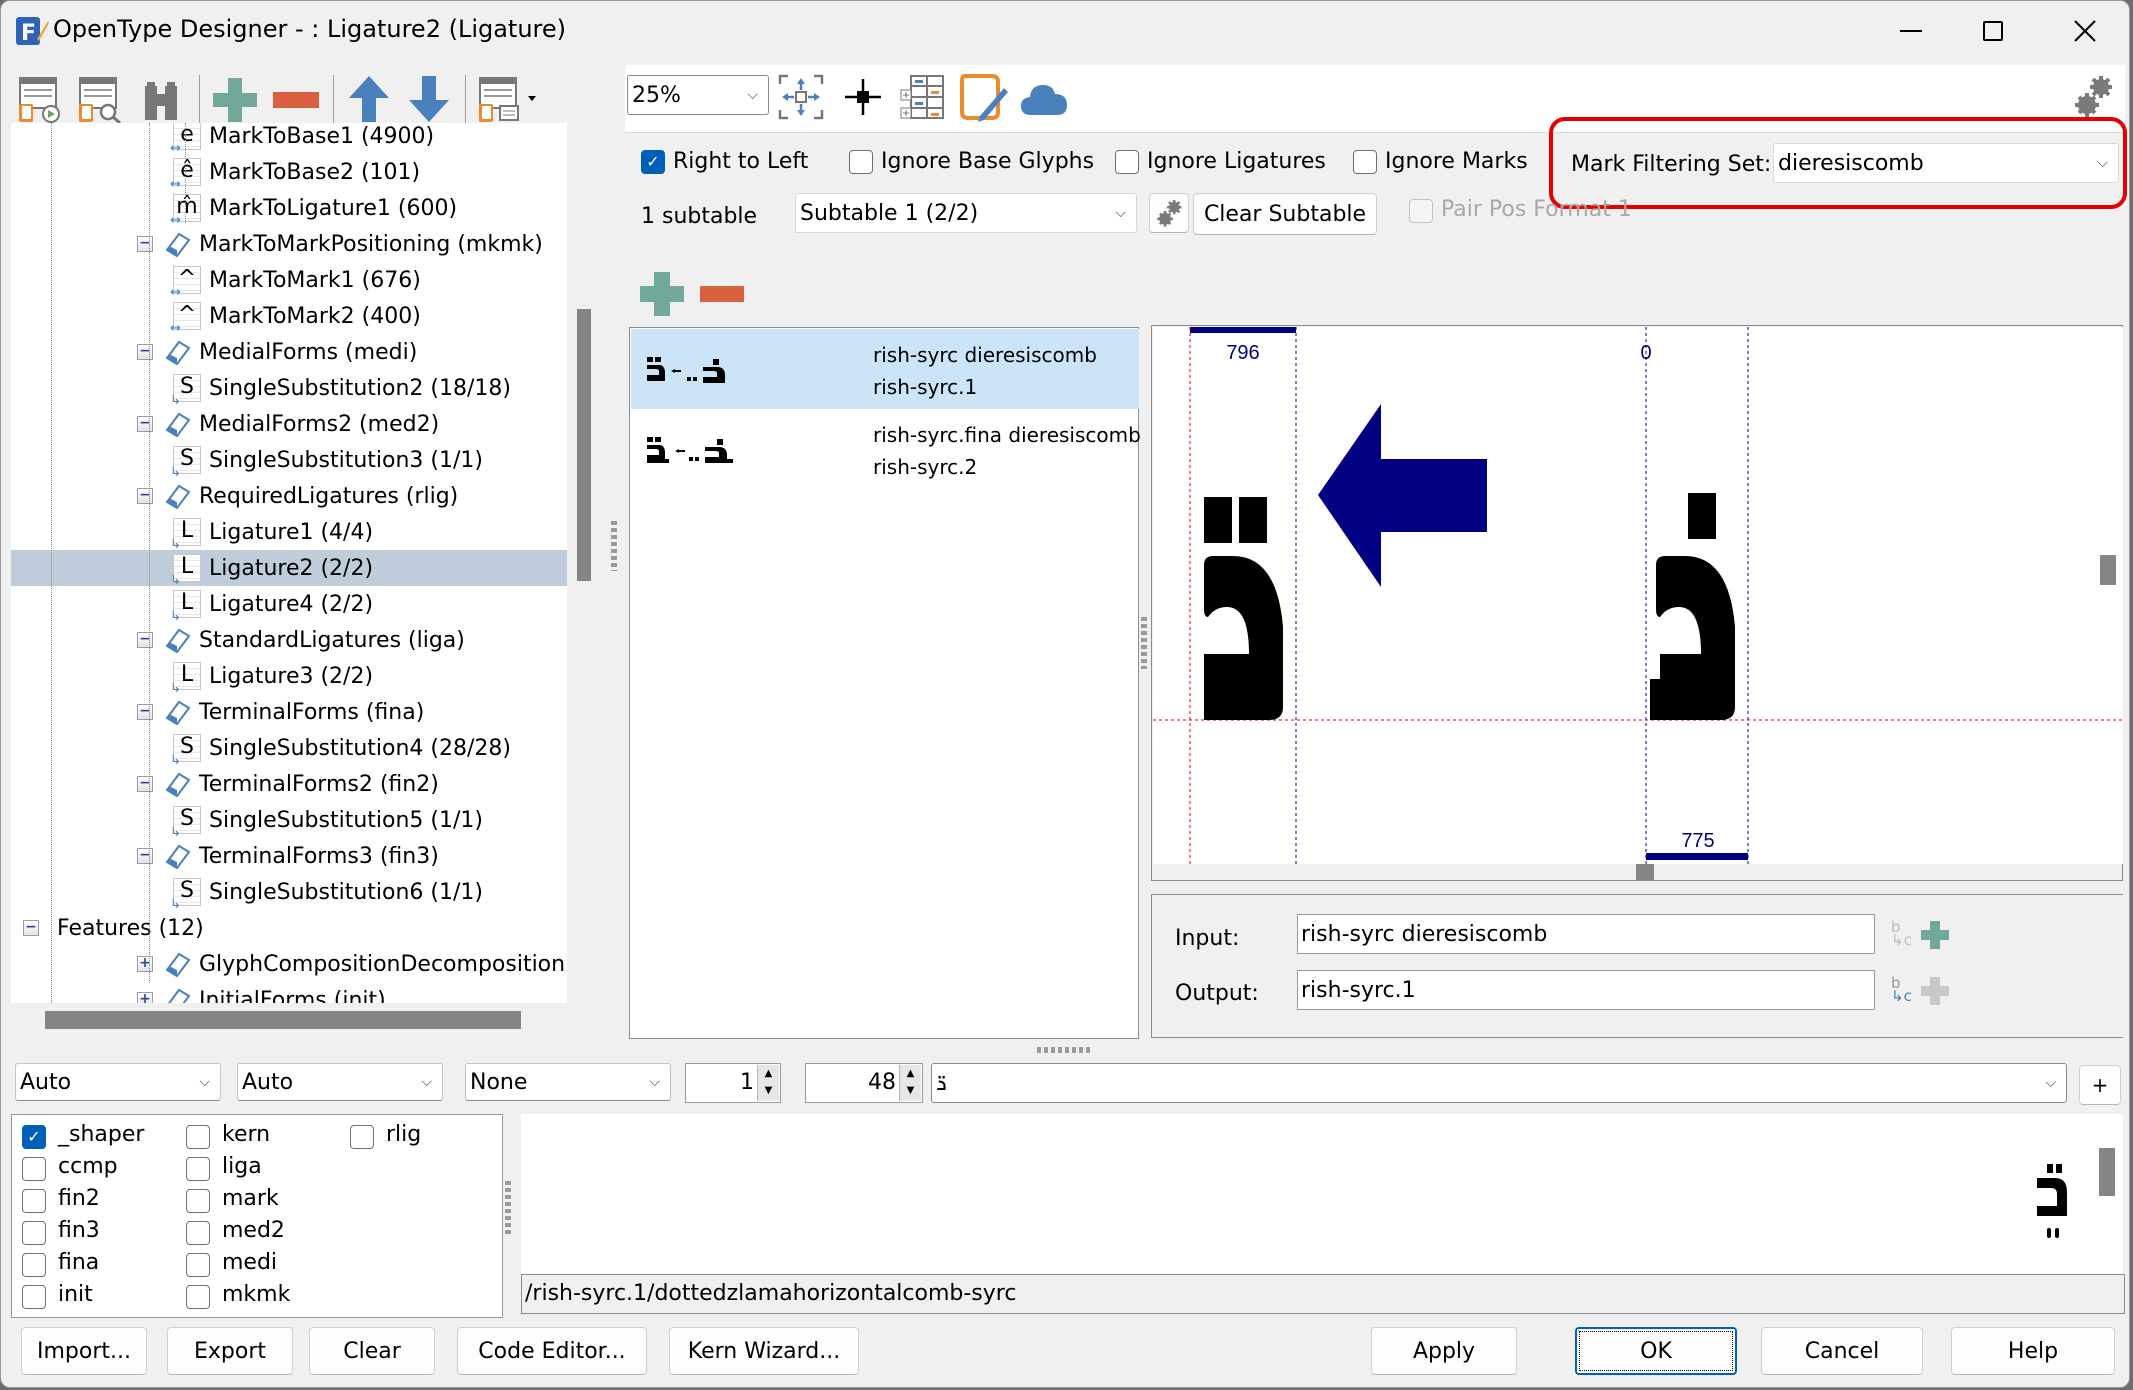  Describe the element at coordinates (41, 100) in the screenshot. I see `import-feature-button` at that location.